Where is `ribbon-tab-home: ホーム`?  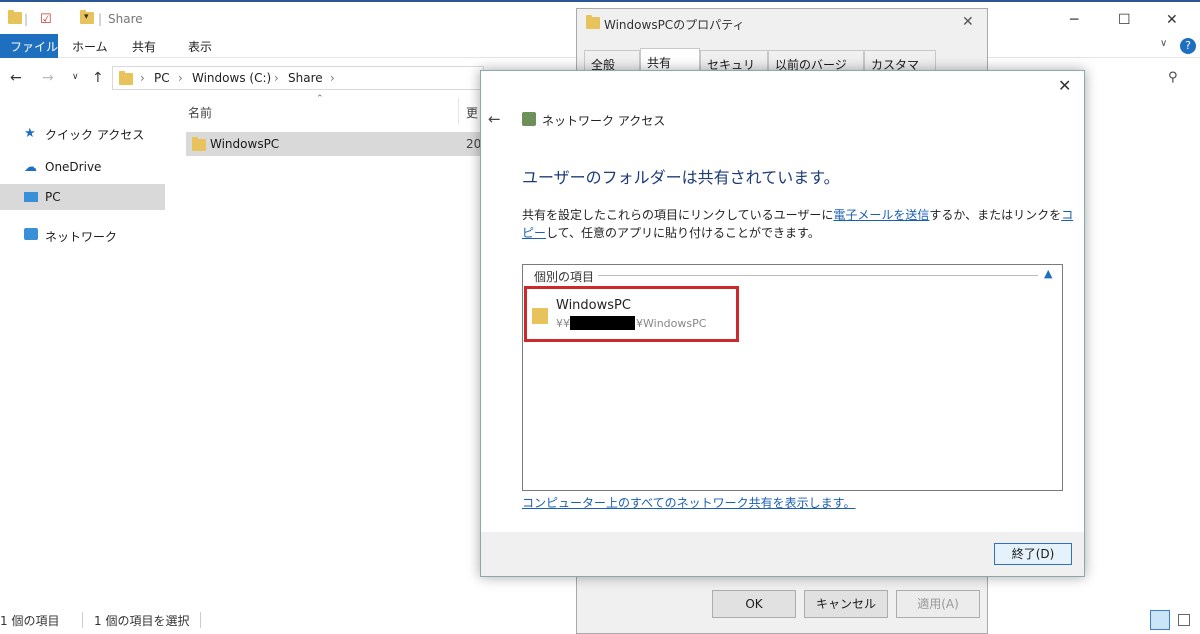
ribbon-tab-home: ホーム is located at coordinates (90, 46).